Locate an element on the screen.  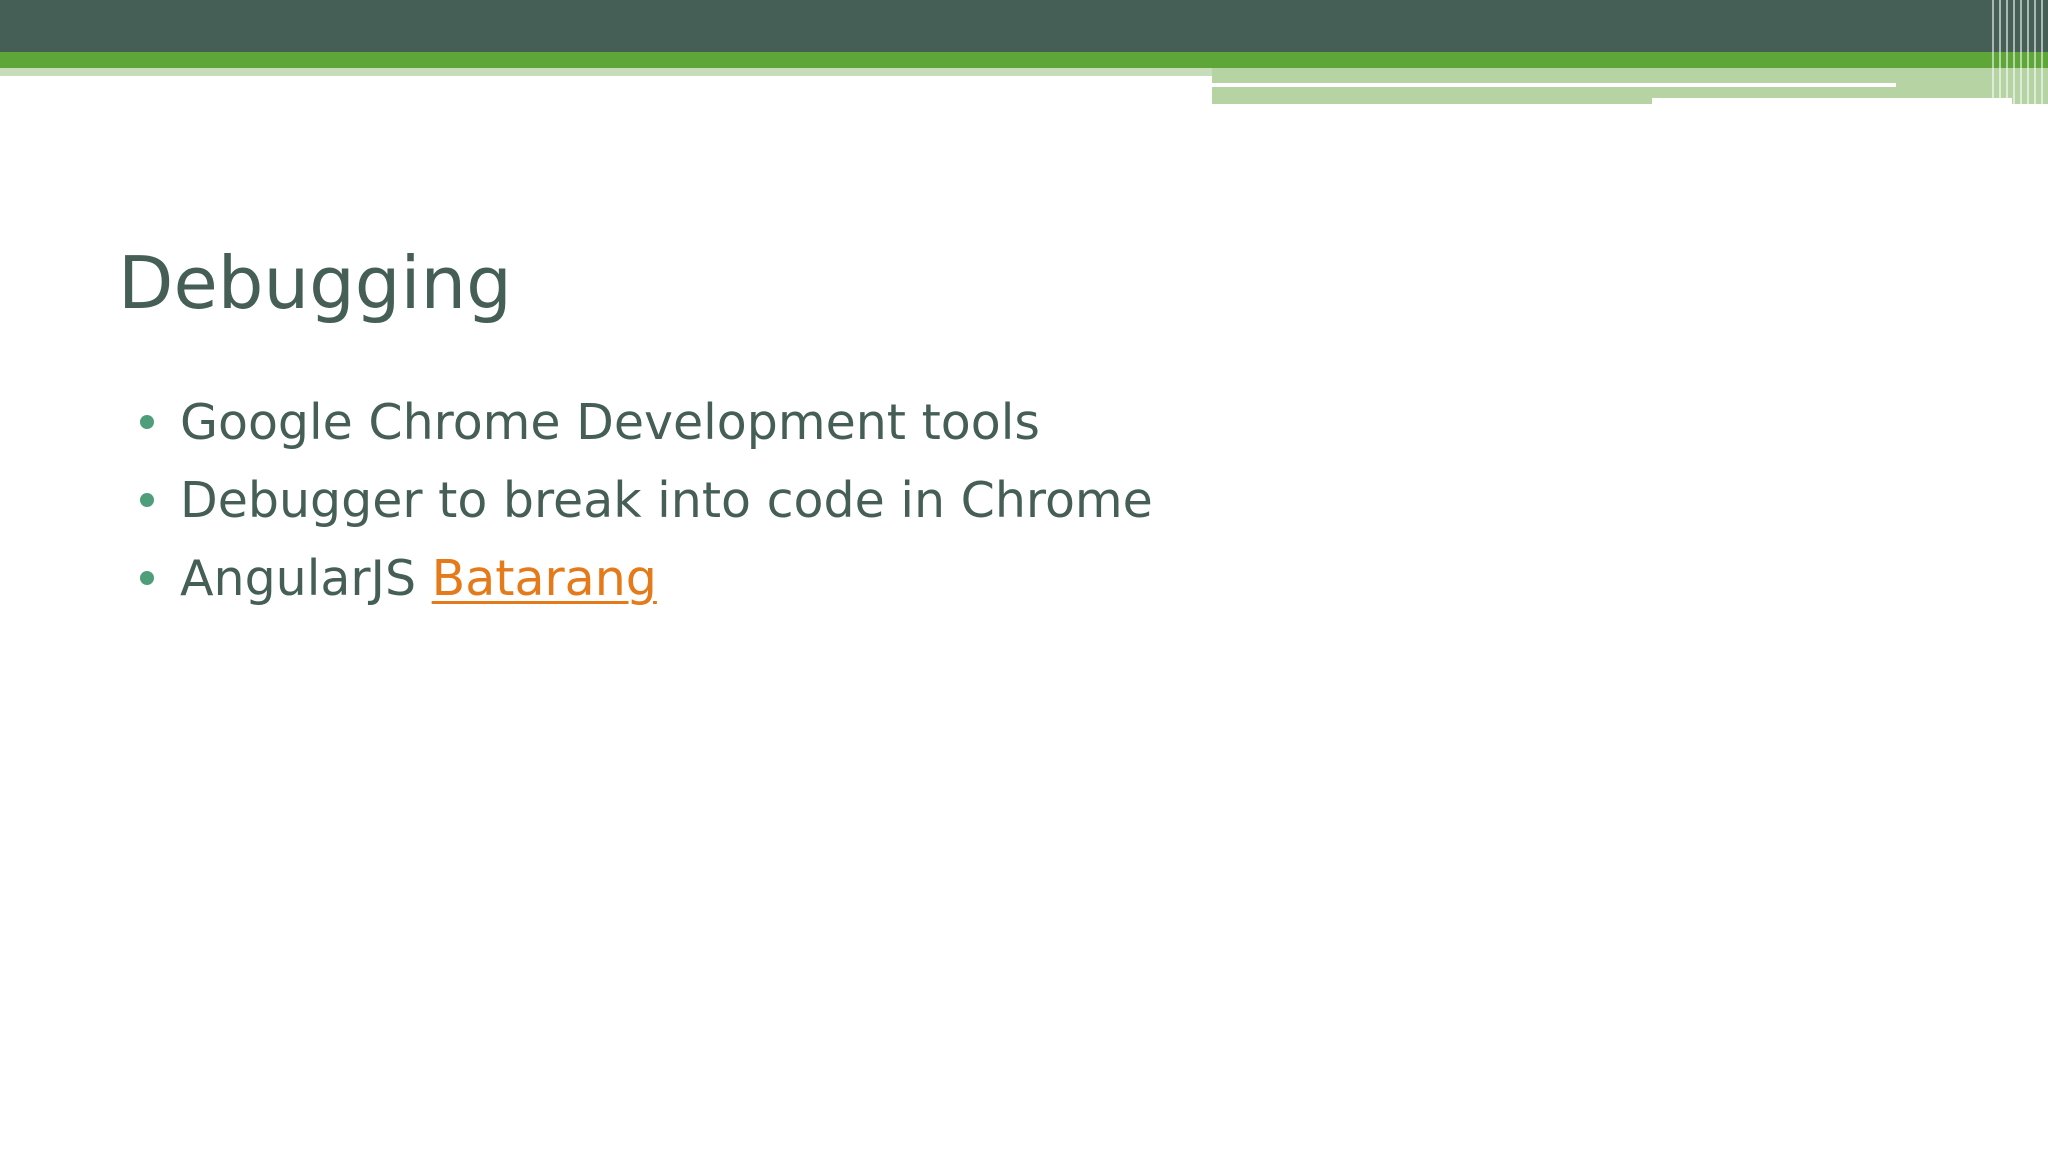
header-stripes is located at coordinates (2020, 52).